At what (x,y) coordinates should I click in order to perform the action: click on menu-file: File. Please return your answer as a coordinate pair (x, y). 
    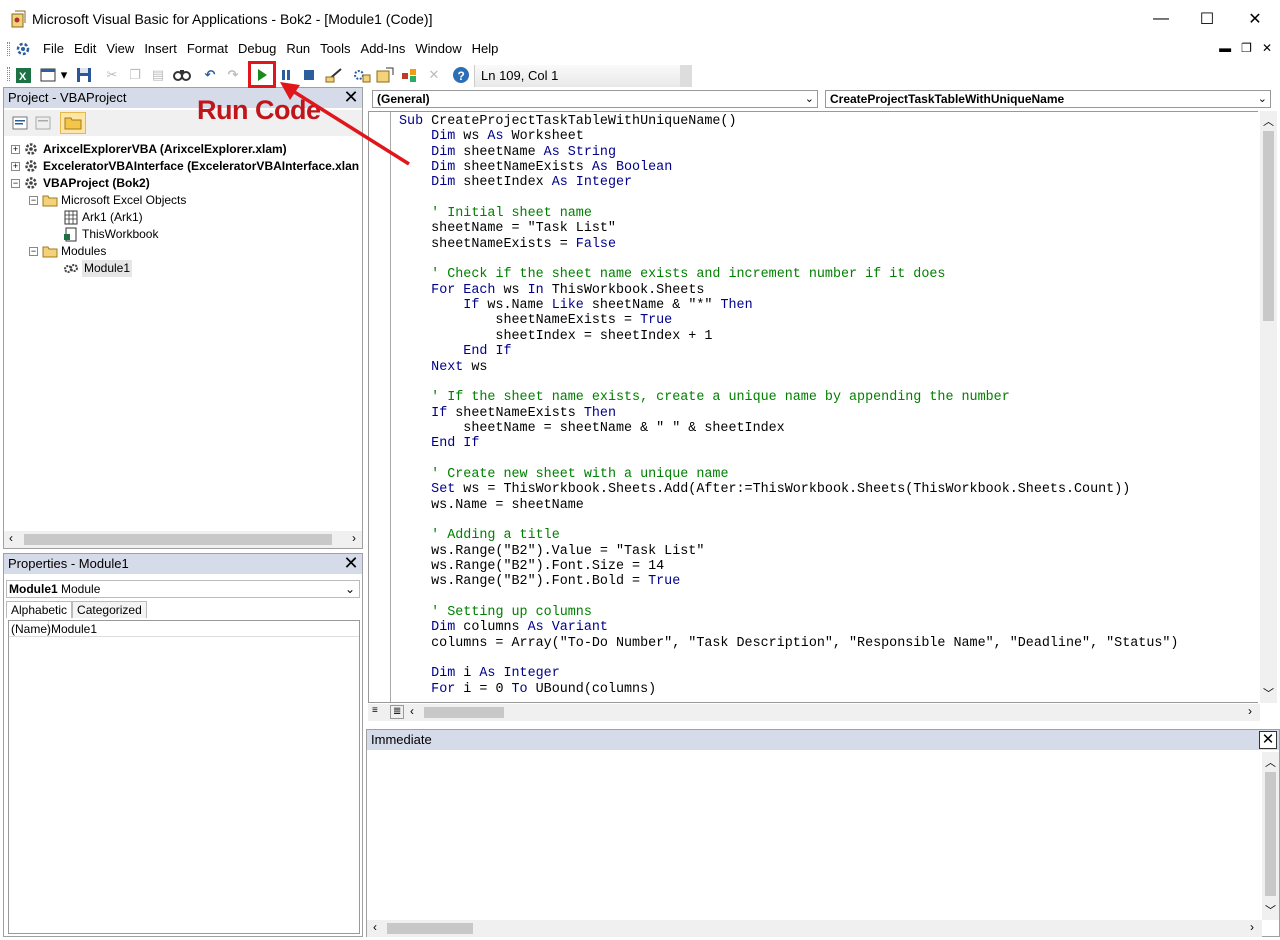
    Looking at the image, I should click on (53, 49).